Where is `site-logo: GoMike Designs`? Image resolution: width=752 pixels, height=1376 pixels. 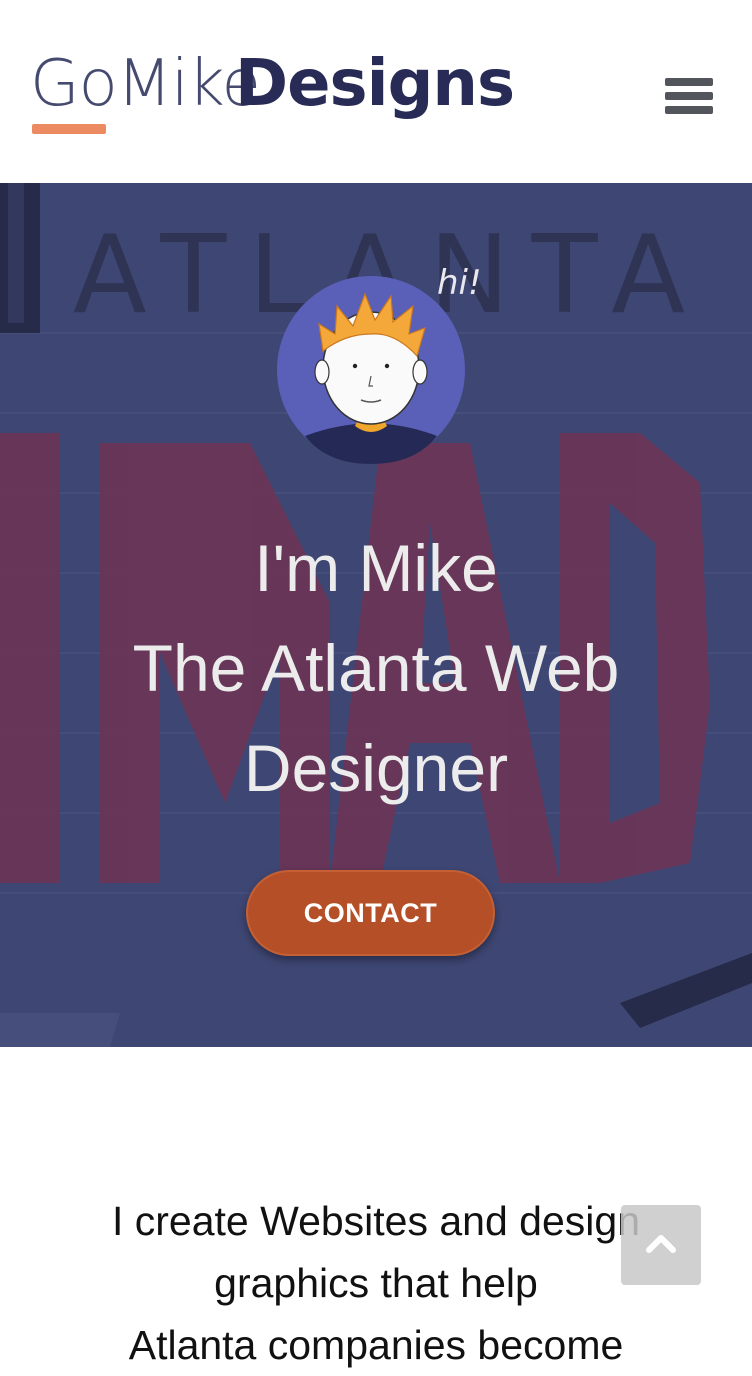
site-logo: GoMike Designs is located at coordinates (272, 94).